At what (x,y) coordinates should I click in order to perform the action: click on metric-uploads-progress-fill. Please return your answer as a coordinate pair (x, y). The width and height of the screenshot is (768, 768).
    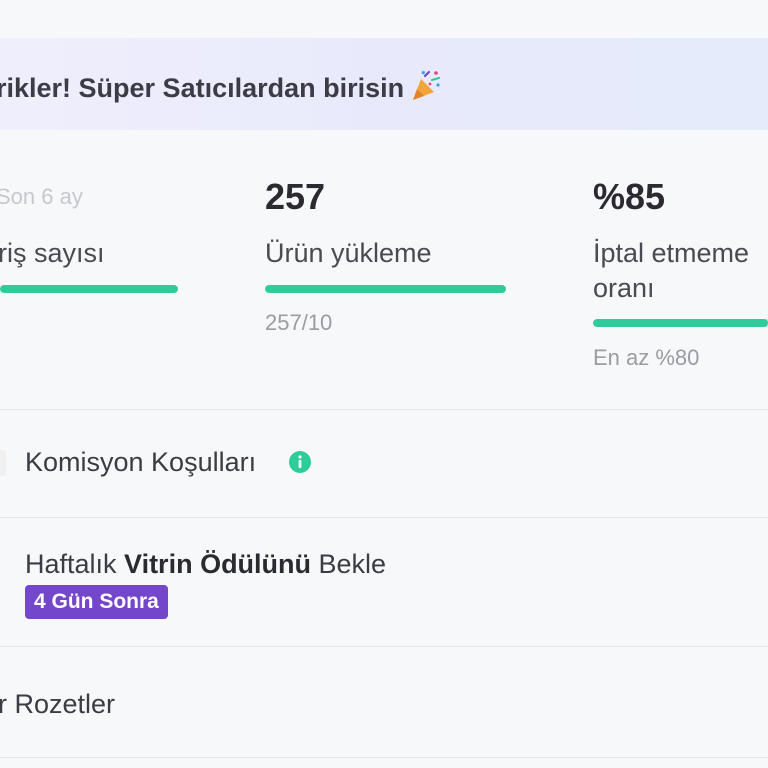
    Looking at the image, I should click on (385, 289).